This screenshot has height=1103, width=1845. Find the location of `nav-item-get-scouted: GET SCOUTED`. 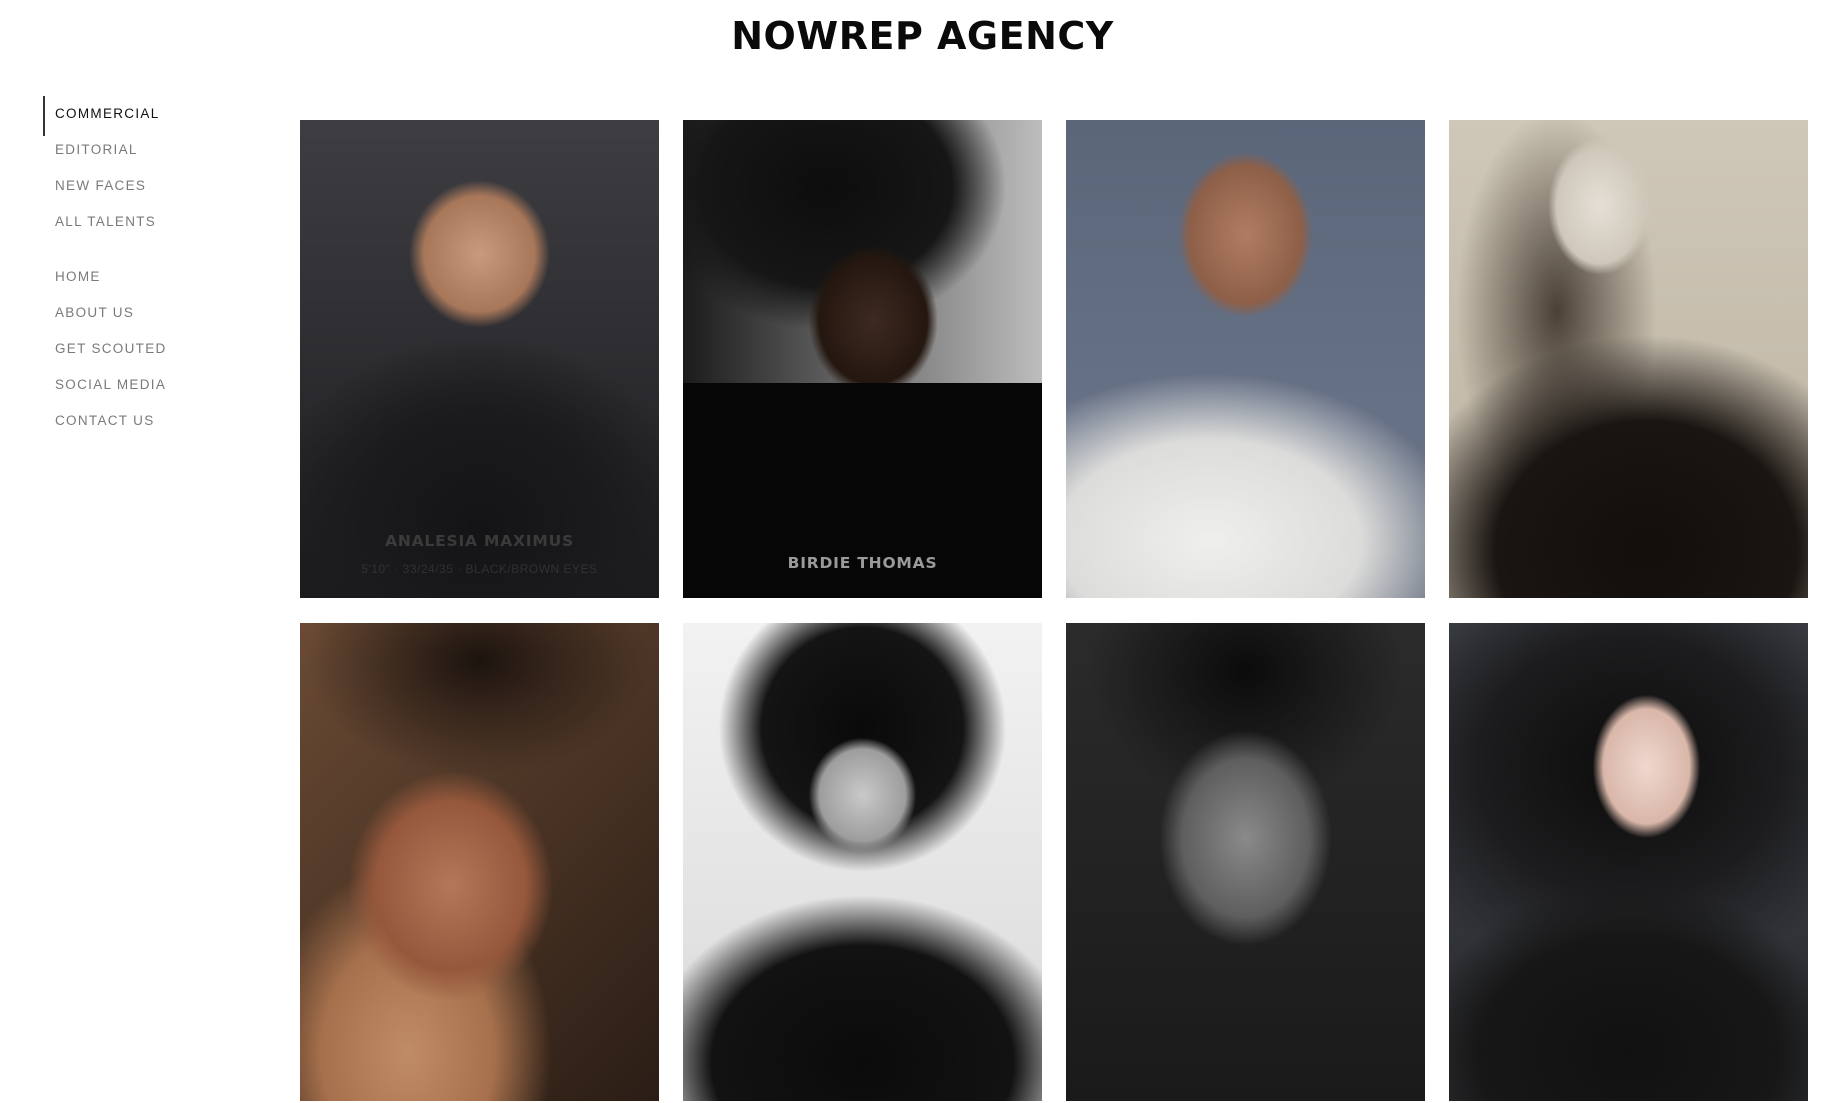

nav-item-get-scouted: GET SCOUTED is located at coordinates (158, 349).